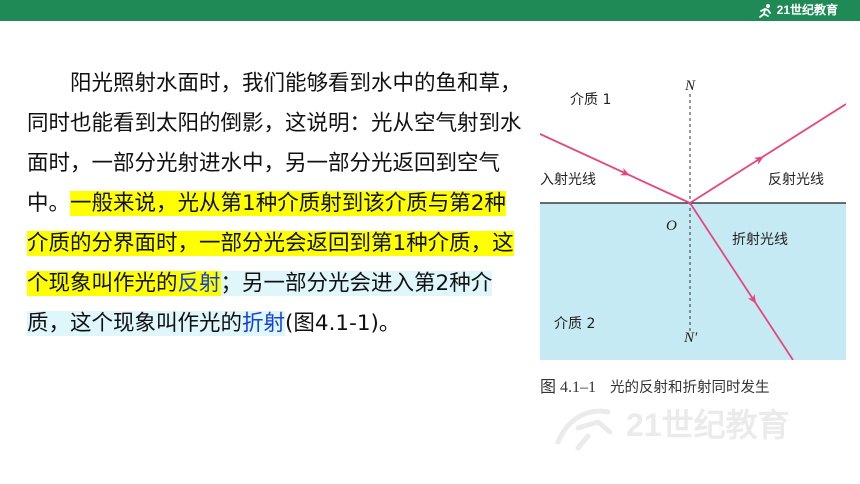 Image resolution: width=860 pixels, height=484 pixels. Describe the element at coordinates (264, 323) in the screenshot. I see `term-refraction: 折射` at that location.